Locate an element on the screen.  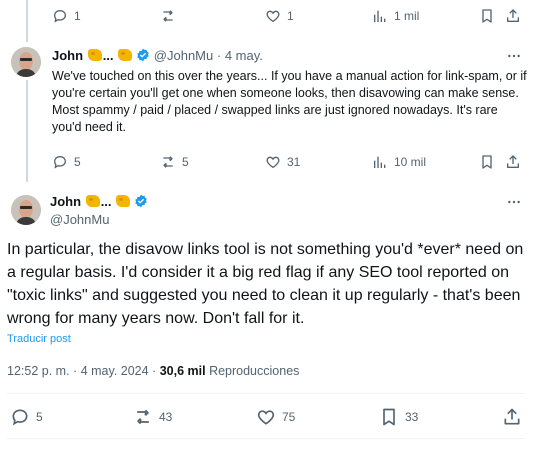
bookmark-count: 33 is located at coordinates (412, 417).